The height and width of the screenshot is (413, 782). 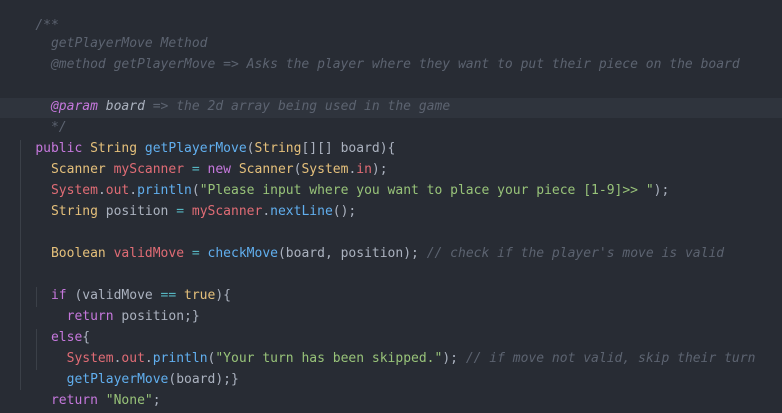 I want to click on string-token: "None", so click(x=129, y=400).